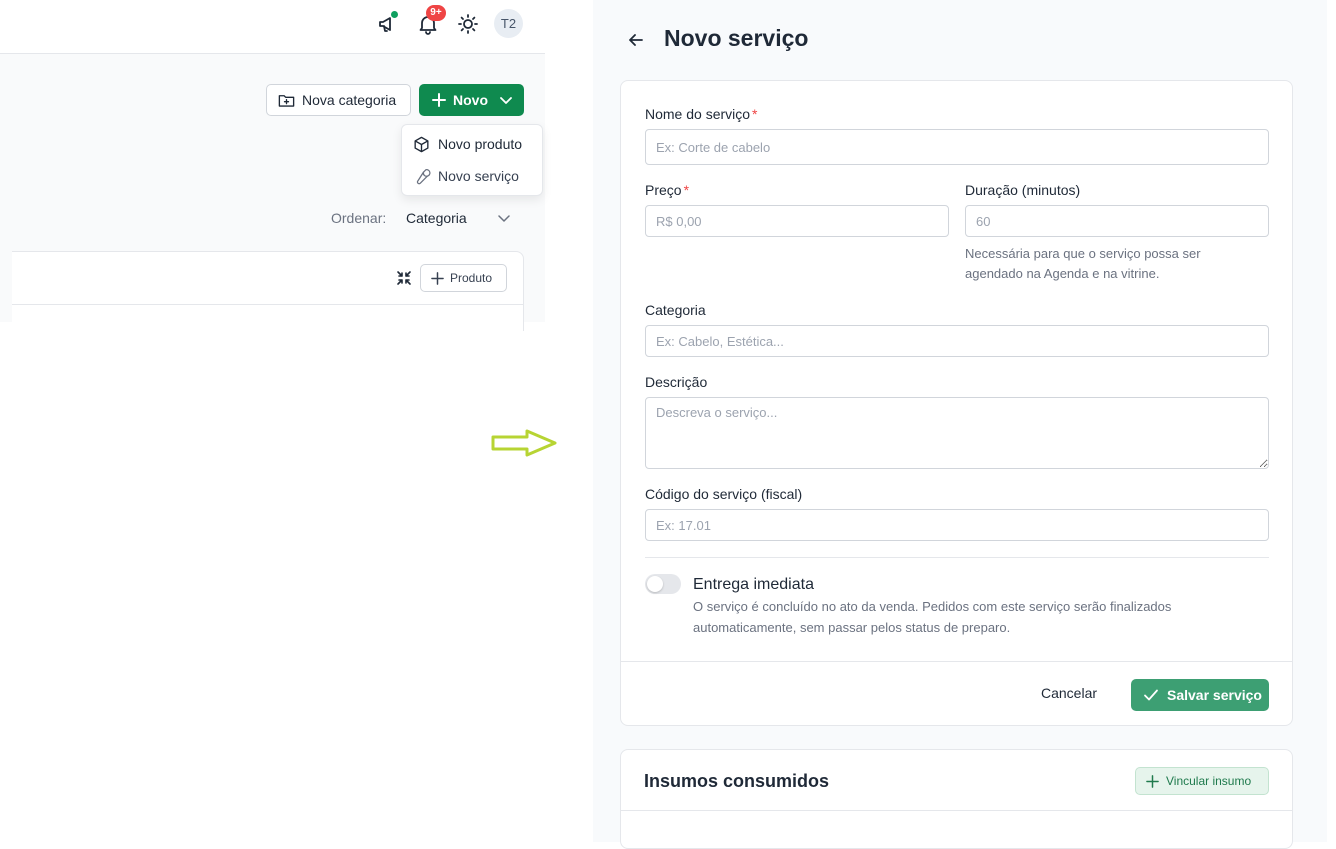  What do you see at coordinates (957, 341) in the screenshot?
I see `category-input` at bounding box center [957, 341].